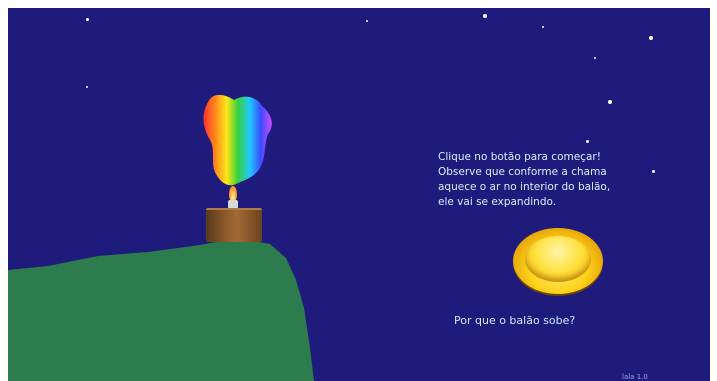 This screenshot has width=717, height=381. I want to click on start-button, so click(558, 261).